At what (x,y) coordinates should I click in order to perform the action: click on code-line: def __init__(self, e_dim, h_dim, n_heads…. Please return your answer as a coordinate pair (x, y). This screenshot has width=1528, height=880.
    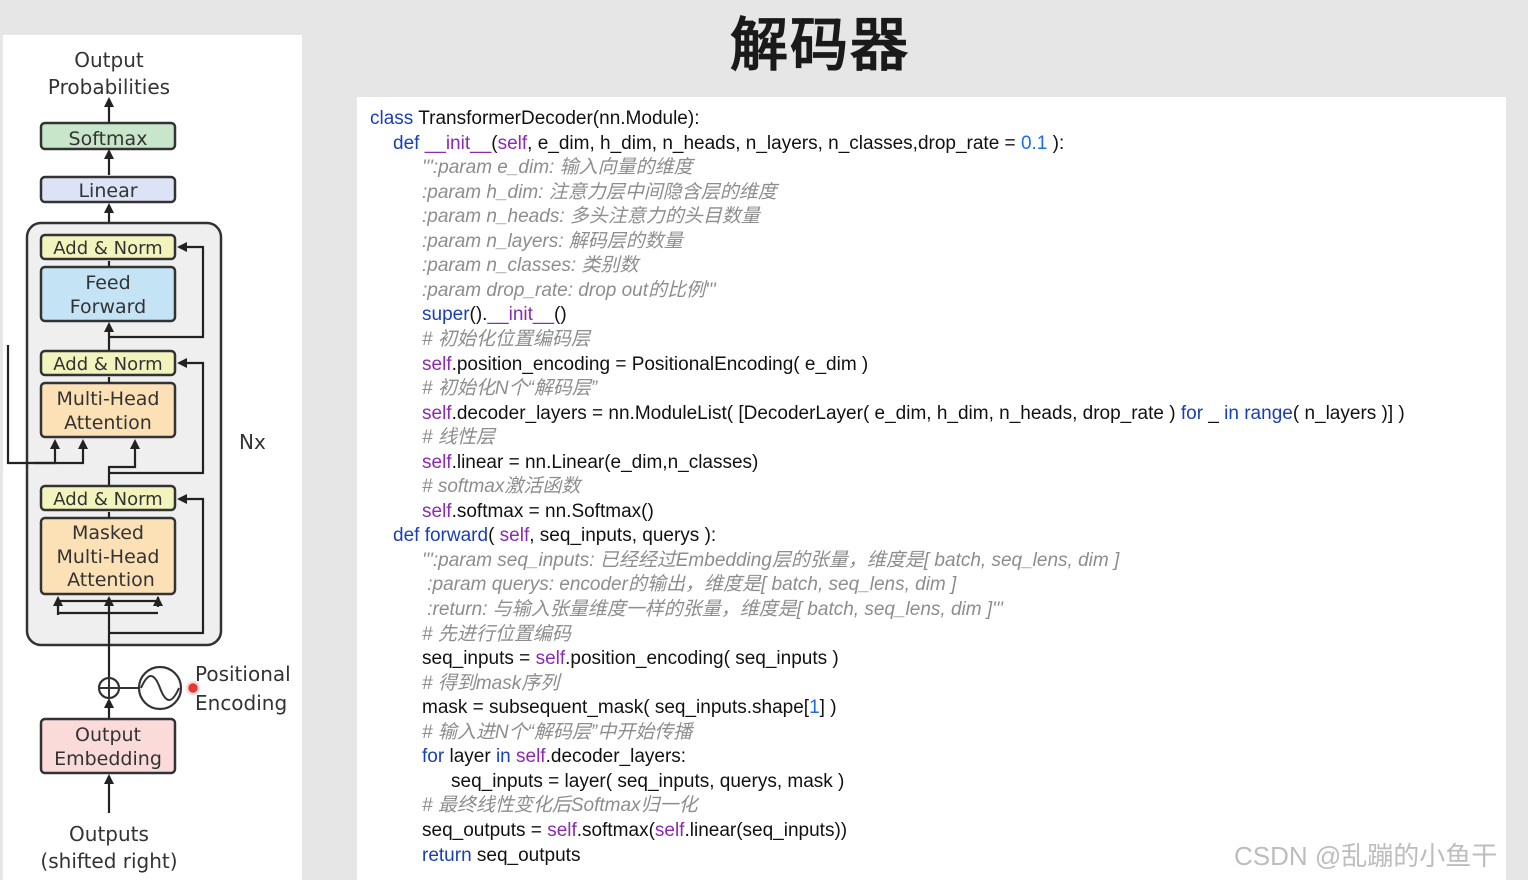
    Looking at the image, I should click on (728, 144).